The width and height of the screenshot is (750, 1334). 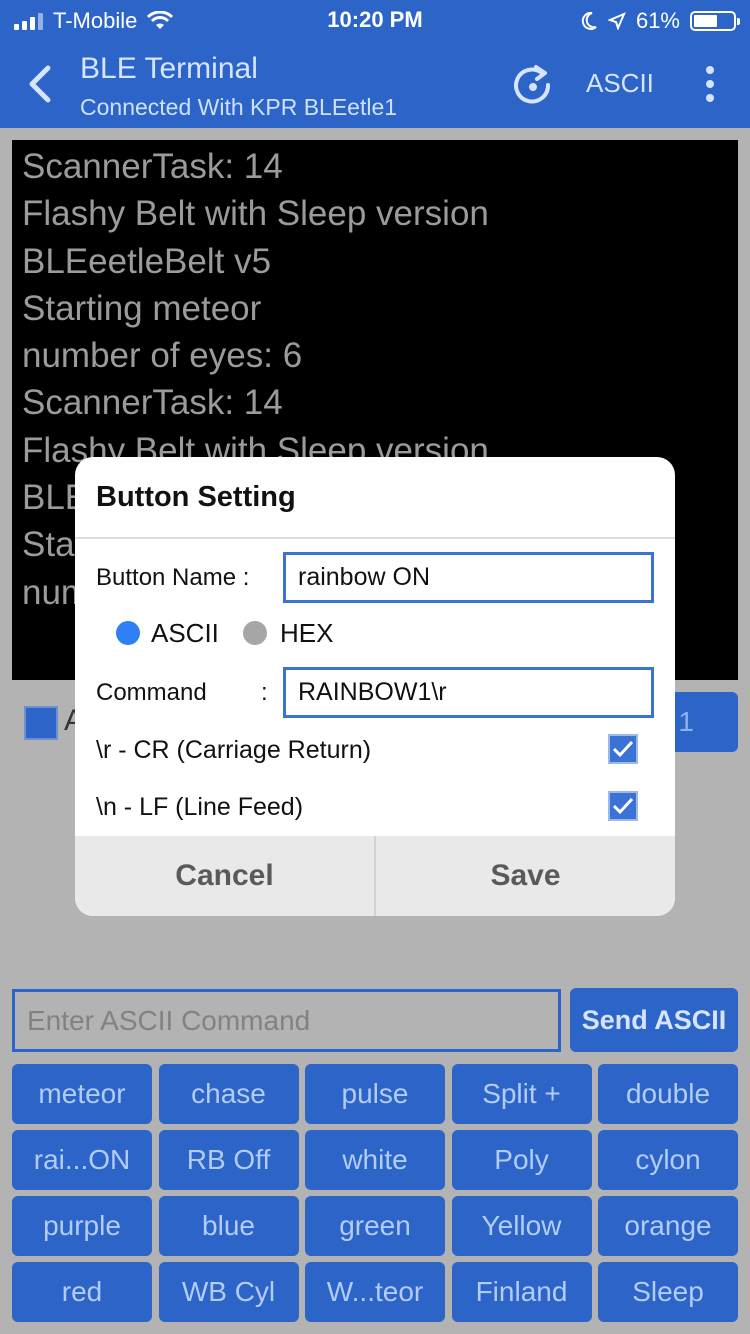 I want to click on terminal-line: Flashy Belt with Sleep version, so click(x=255, y=214).